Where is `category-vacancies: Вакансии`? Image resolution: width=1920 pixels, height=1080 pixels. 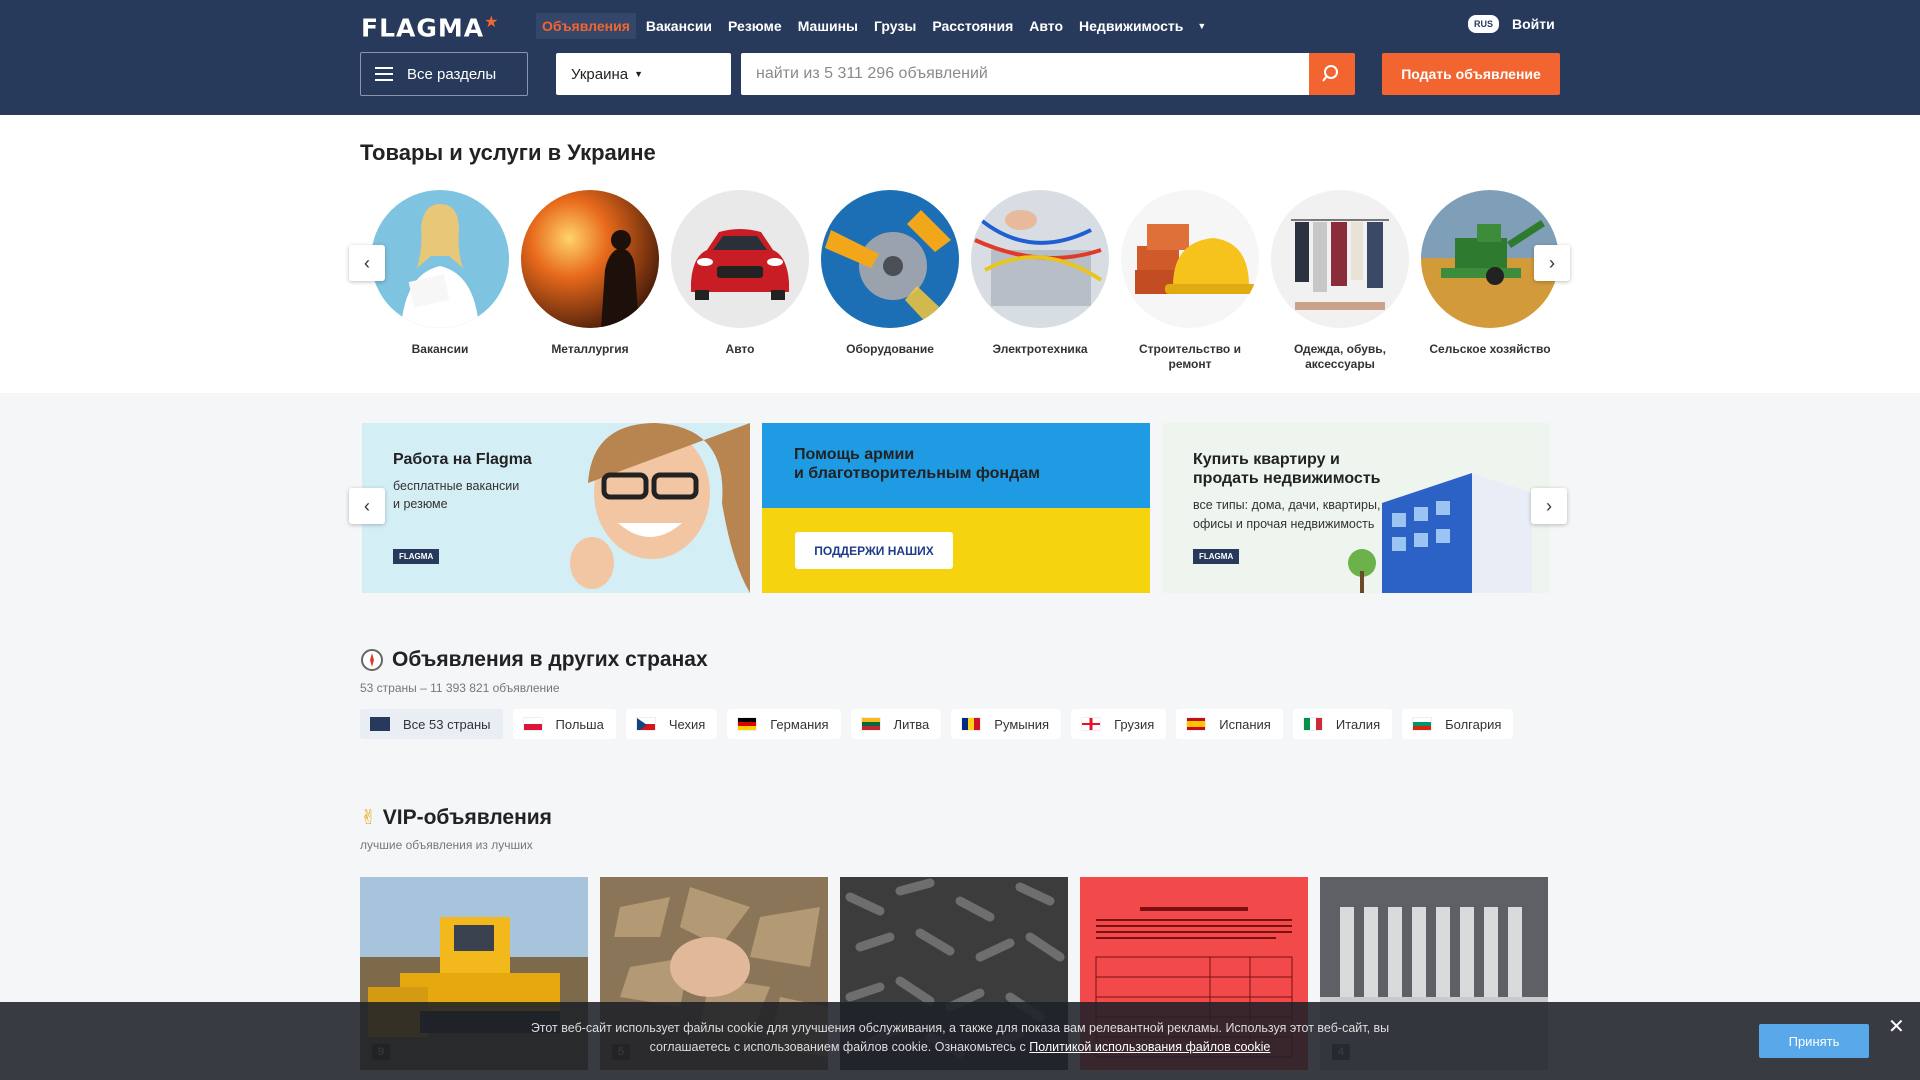 category-vacancies: Вакансии is located at coordinates (440, 281).